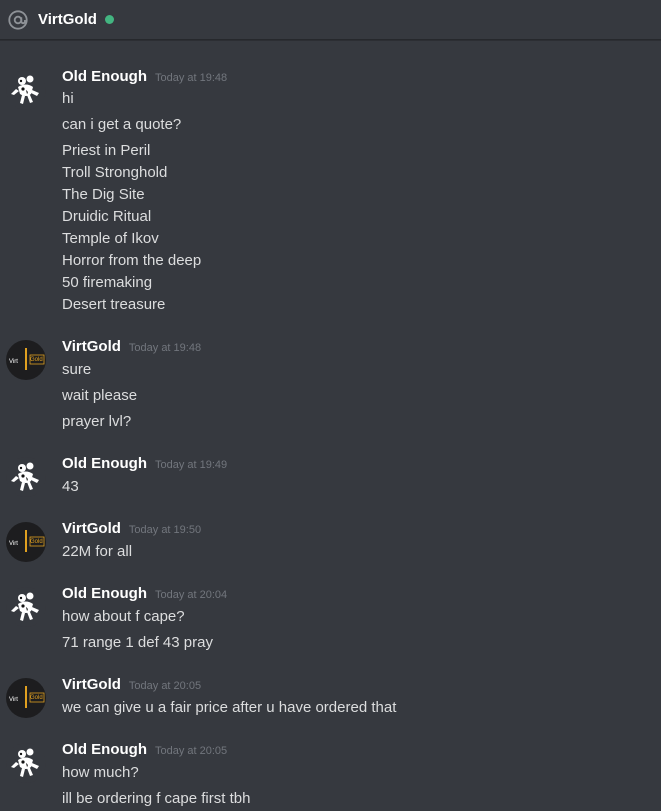 This screenshot has width=661, height=811. What do you see at coordinates (122, 124) in the screenshot?
I see `message-text: can i get a quote?` at bounding box center [122, 124].